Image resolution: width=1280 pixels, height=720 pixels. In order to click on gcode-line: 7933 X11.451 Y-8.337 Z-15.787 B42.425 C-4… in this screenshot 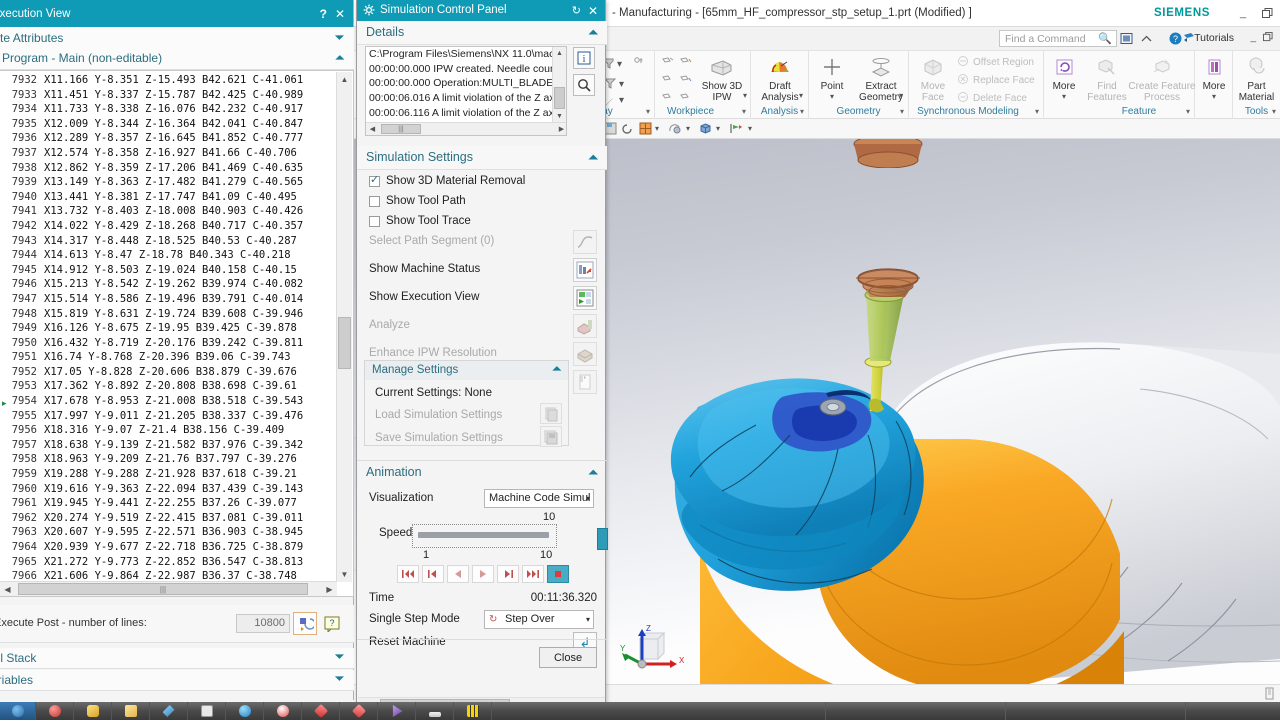, I will do `click(168, 95)`.